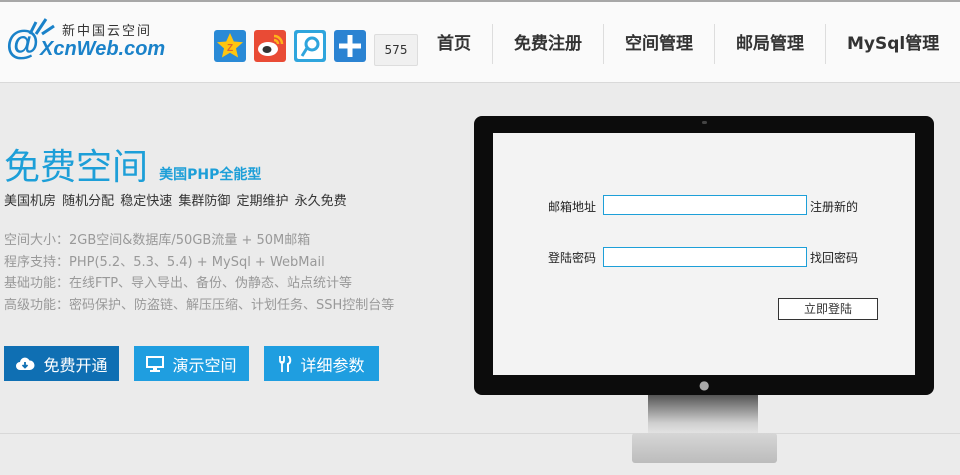 Image resolution: width=960 pixels, height=475 pixels. I want to click on qzone-icon: Z, so click(230, 46).